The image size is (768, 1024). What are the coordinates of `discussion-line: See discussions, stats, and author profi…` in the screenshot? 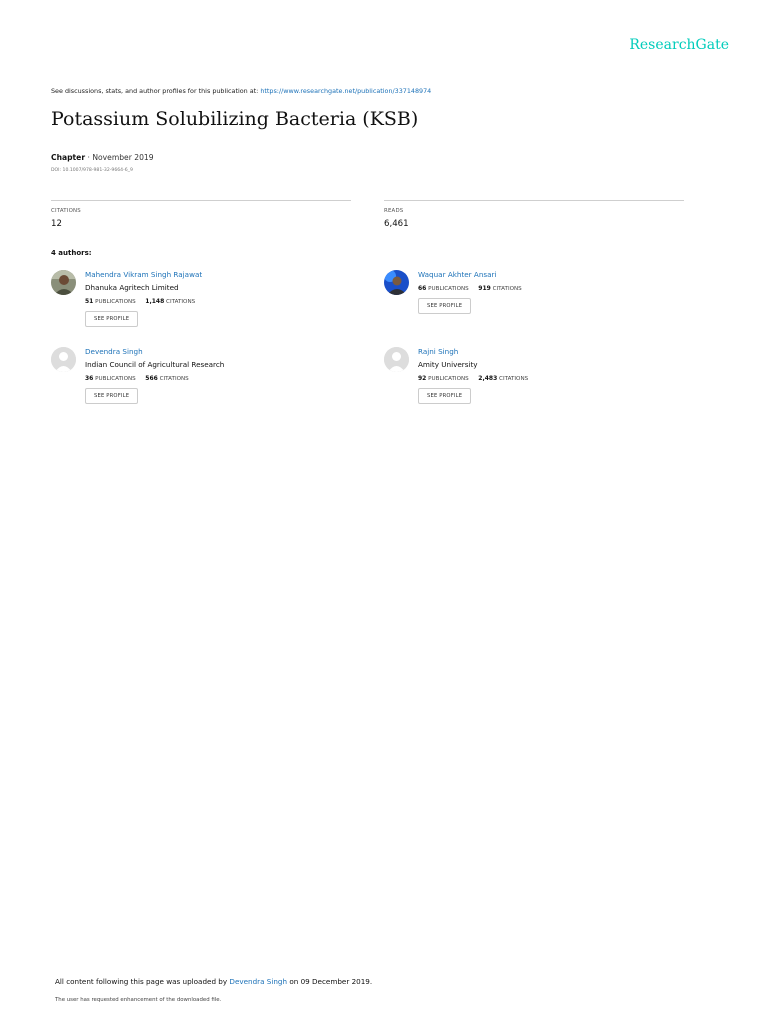 It's located at (241, 91).